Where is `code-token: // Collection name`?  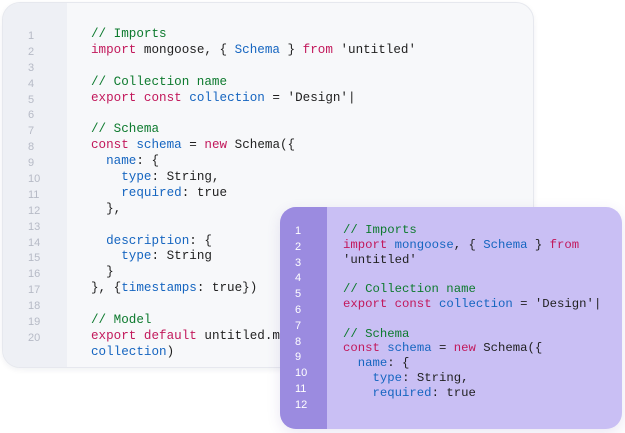
code-token: // Collection name is located at coordinates (159, 81).